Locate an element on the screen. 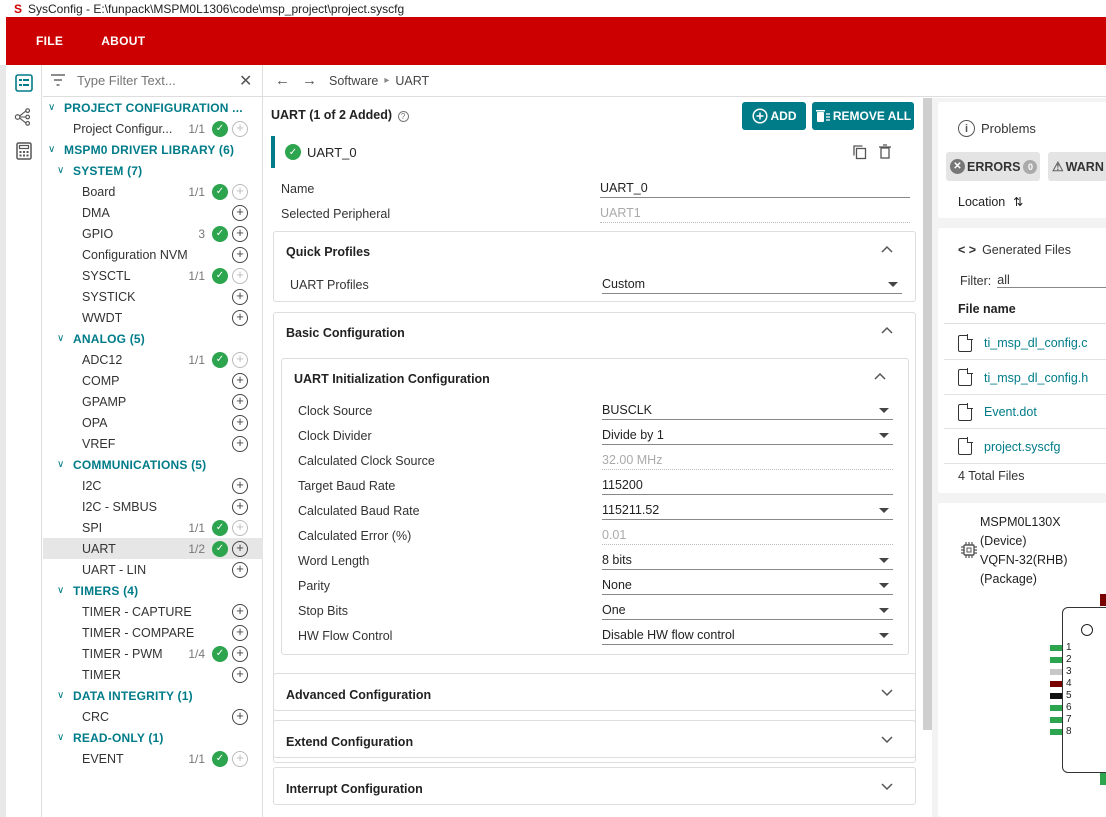 The image size is (1106, 817). generated-file-item: Event.dot is located at coordinates (997, 412).